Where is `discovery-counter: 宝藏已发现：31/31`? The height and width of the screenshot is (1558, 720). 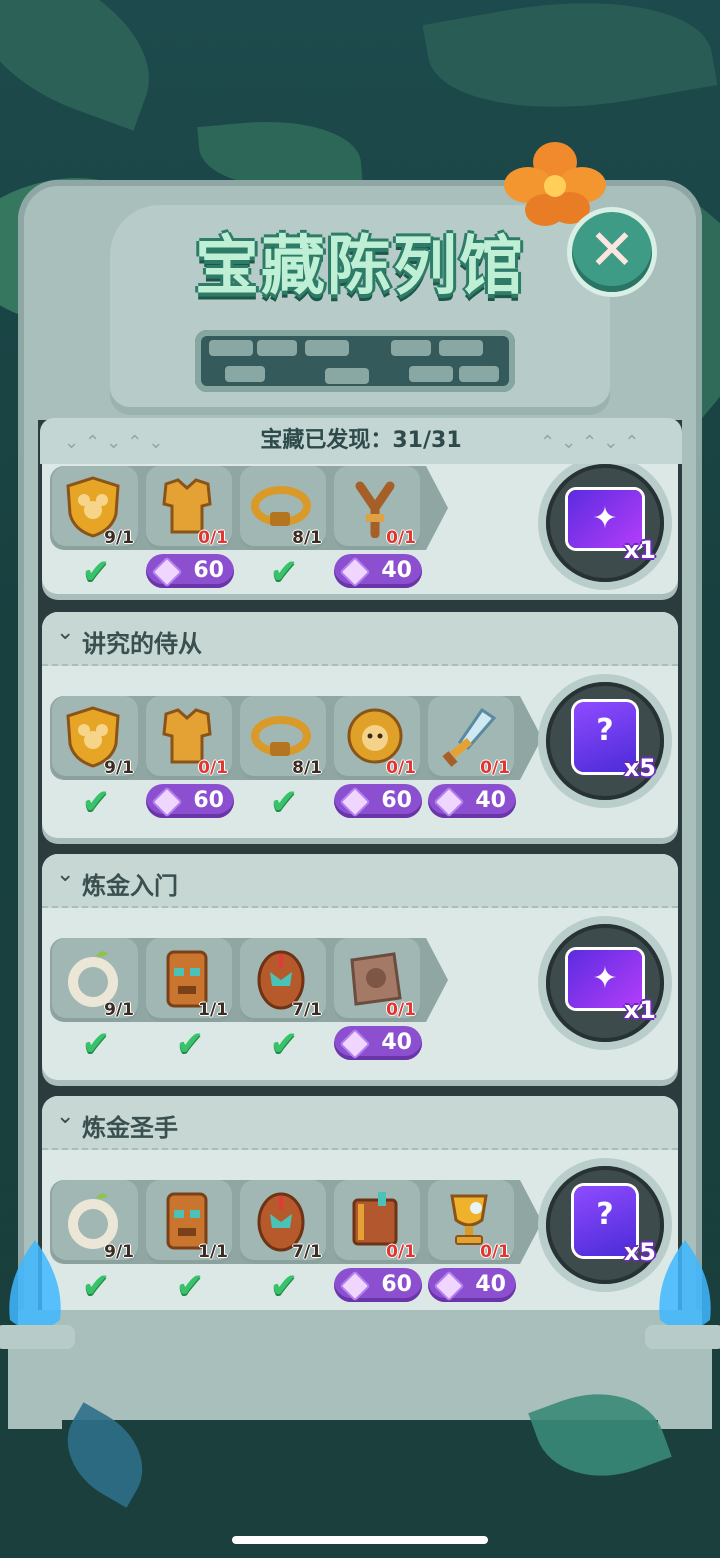 discovery-counter: 宝藏已发现：31/31 is located at coordinates (361, 440).